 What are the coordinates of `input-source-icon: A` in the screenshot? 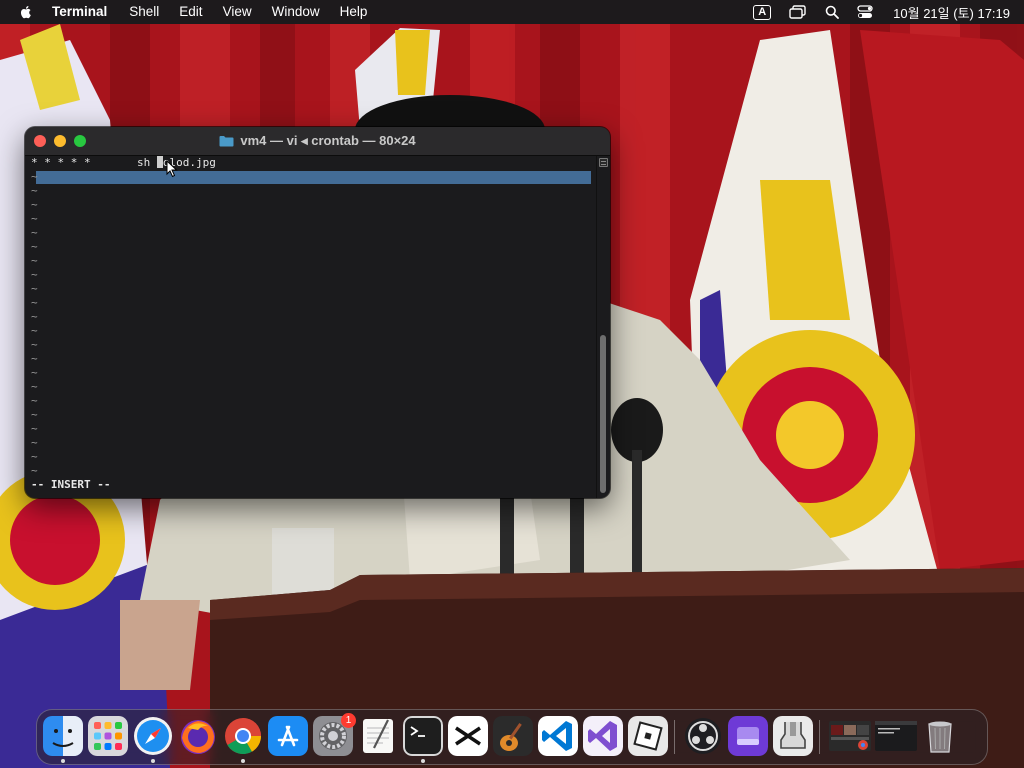 It's located at (762, 12).